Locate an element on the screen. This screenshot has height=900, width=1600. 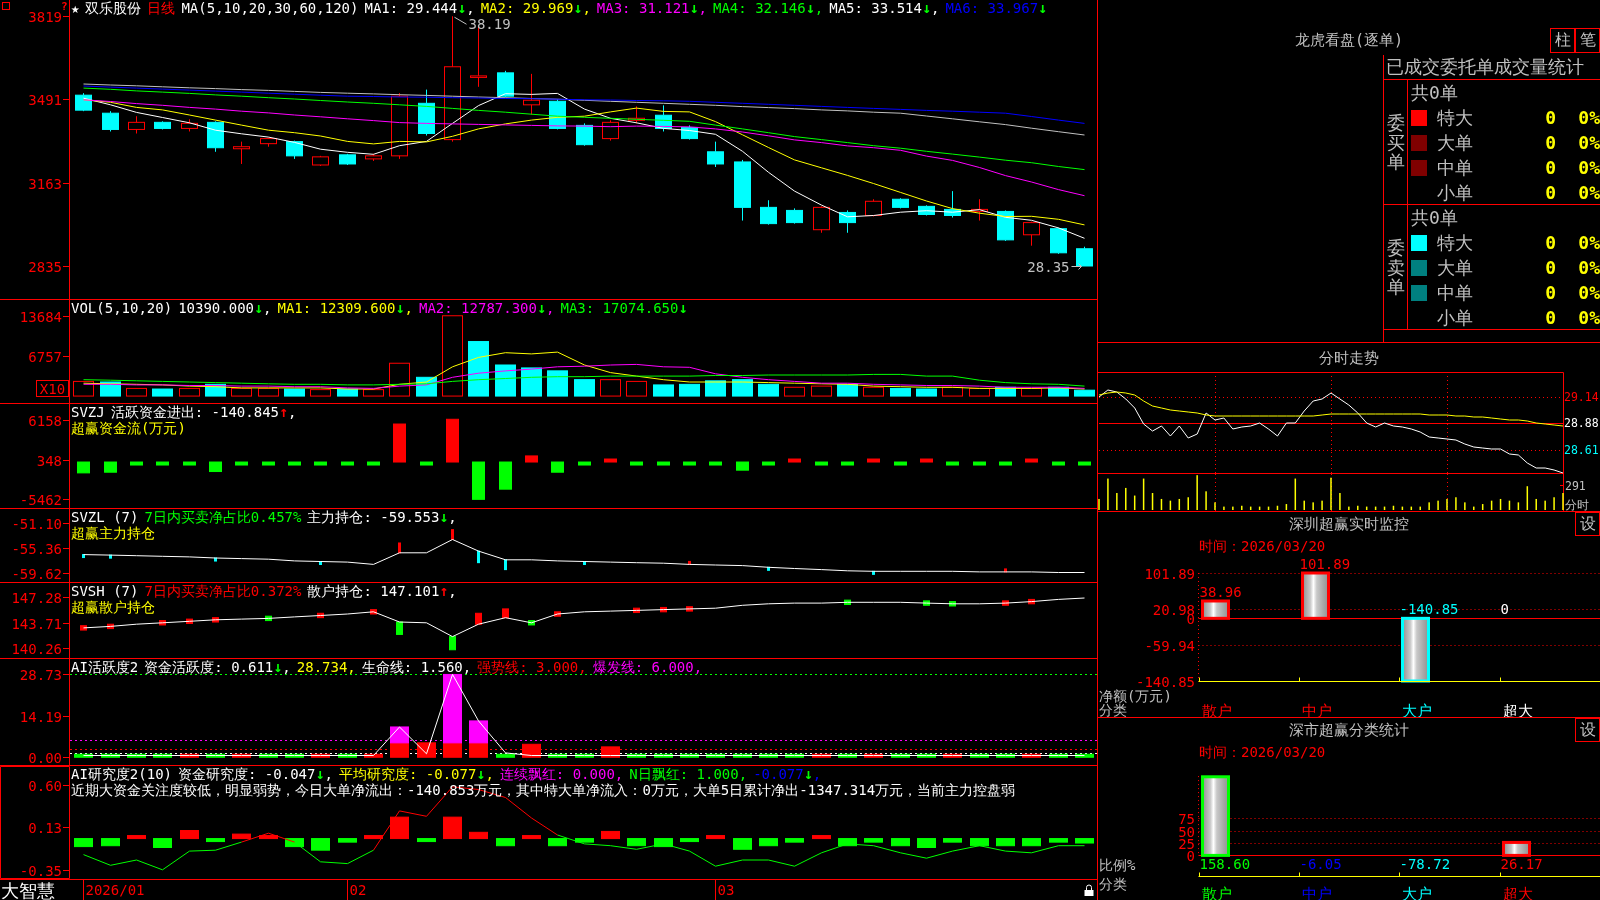
legend-text: MA3: 17074.650↓ is located at coordinates (624, 308).